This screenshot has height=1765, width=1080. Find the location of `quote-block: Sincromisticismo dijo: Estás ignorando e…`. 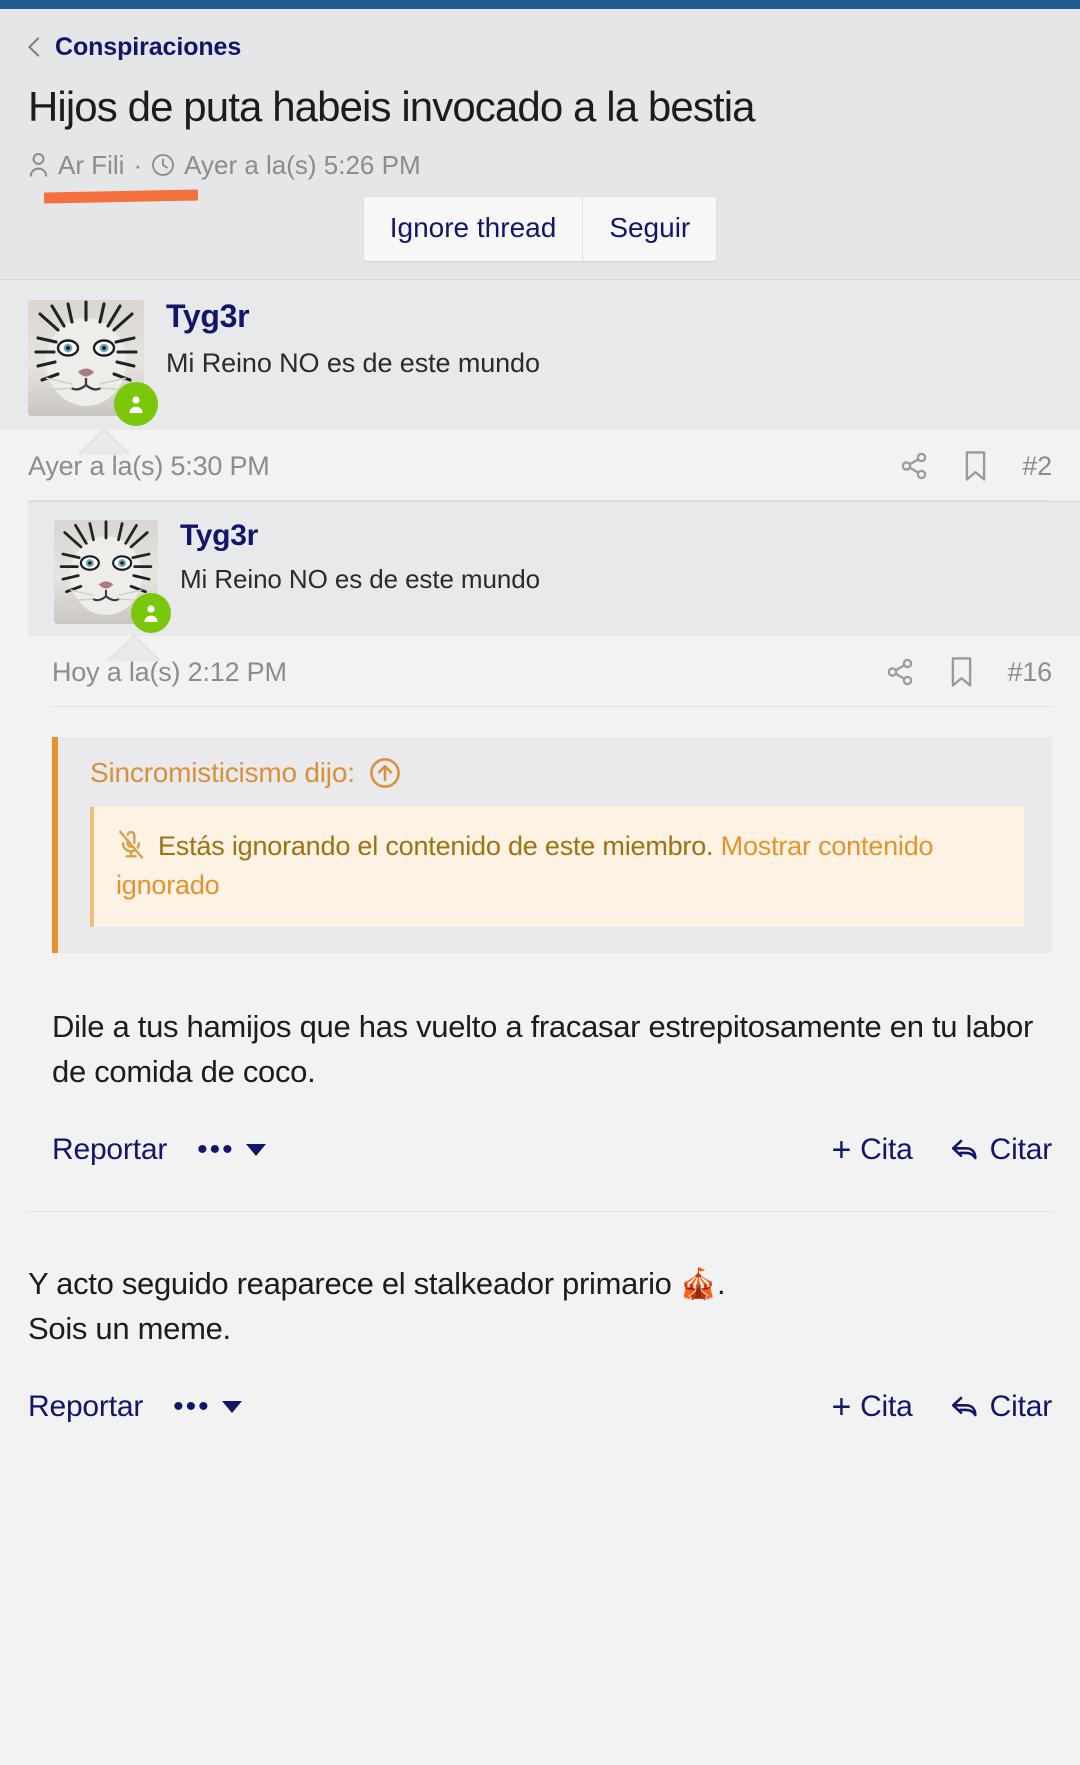

quote-block: Sincromisticismo dijo: Estás ignorando e… is located at coordinates (552, 845).